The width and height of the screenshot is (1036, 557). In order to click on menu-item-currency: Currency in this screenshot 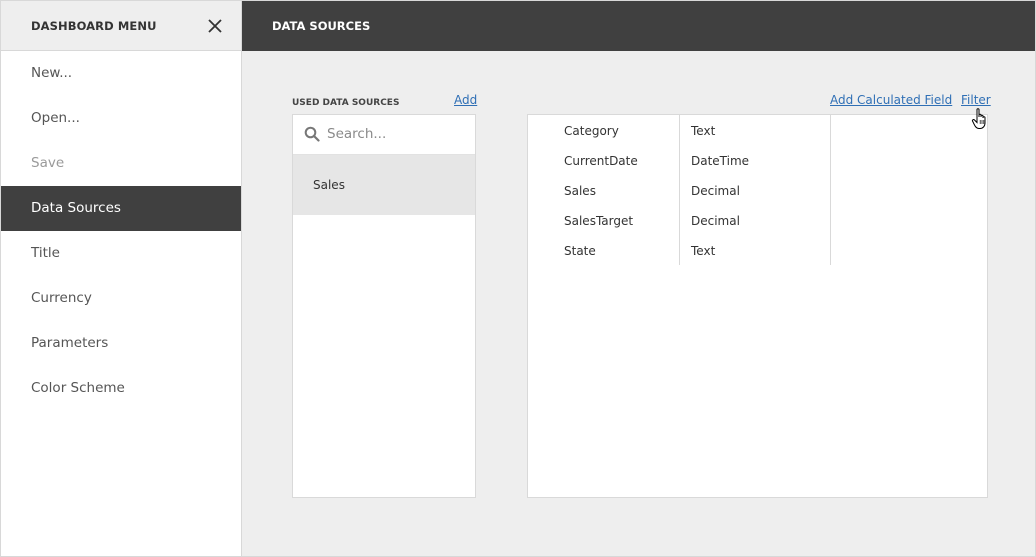, I will do `click(121, 298)`.